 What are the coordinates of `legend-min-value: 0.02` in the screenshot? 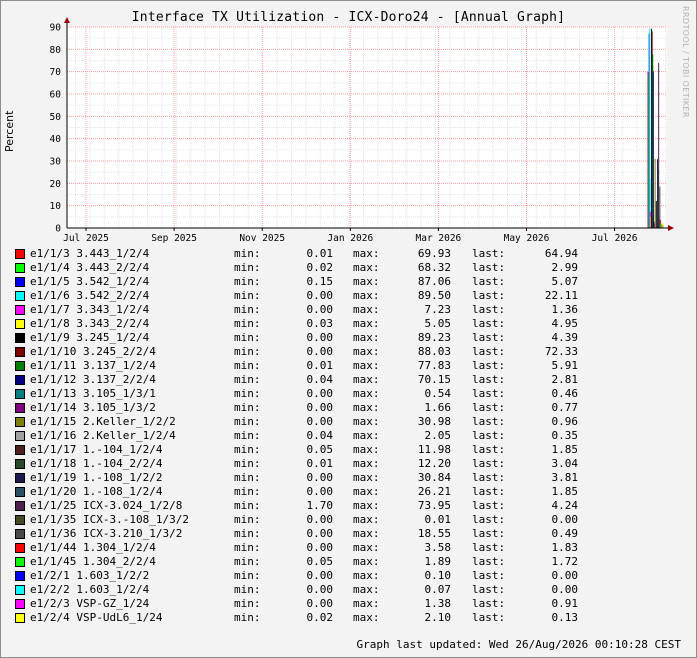 It's located at (320, 617).